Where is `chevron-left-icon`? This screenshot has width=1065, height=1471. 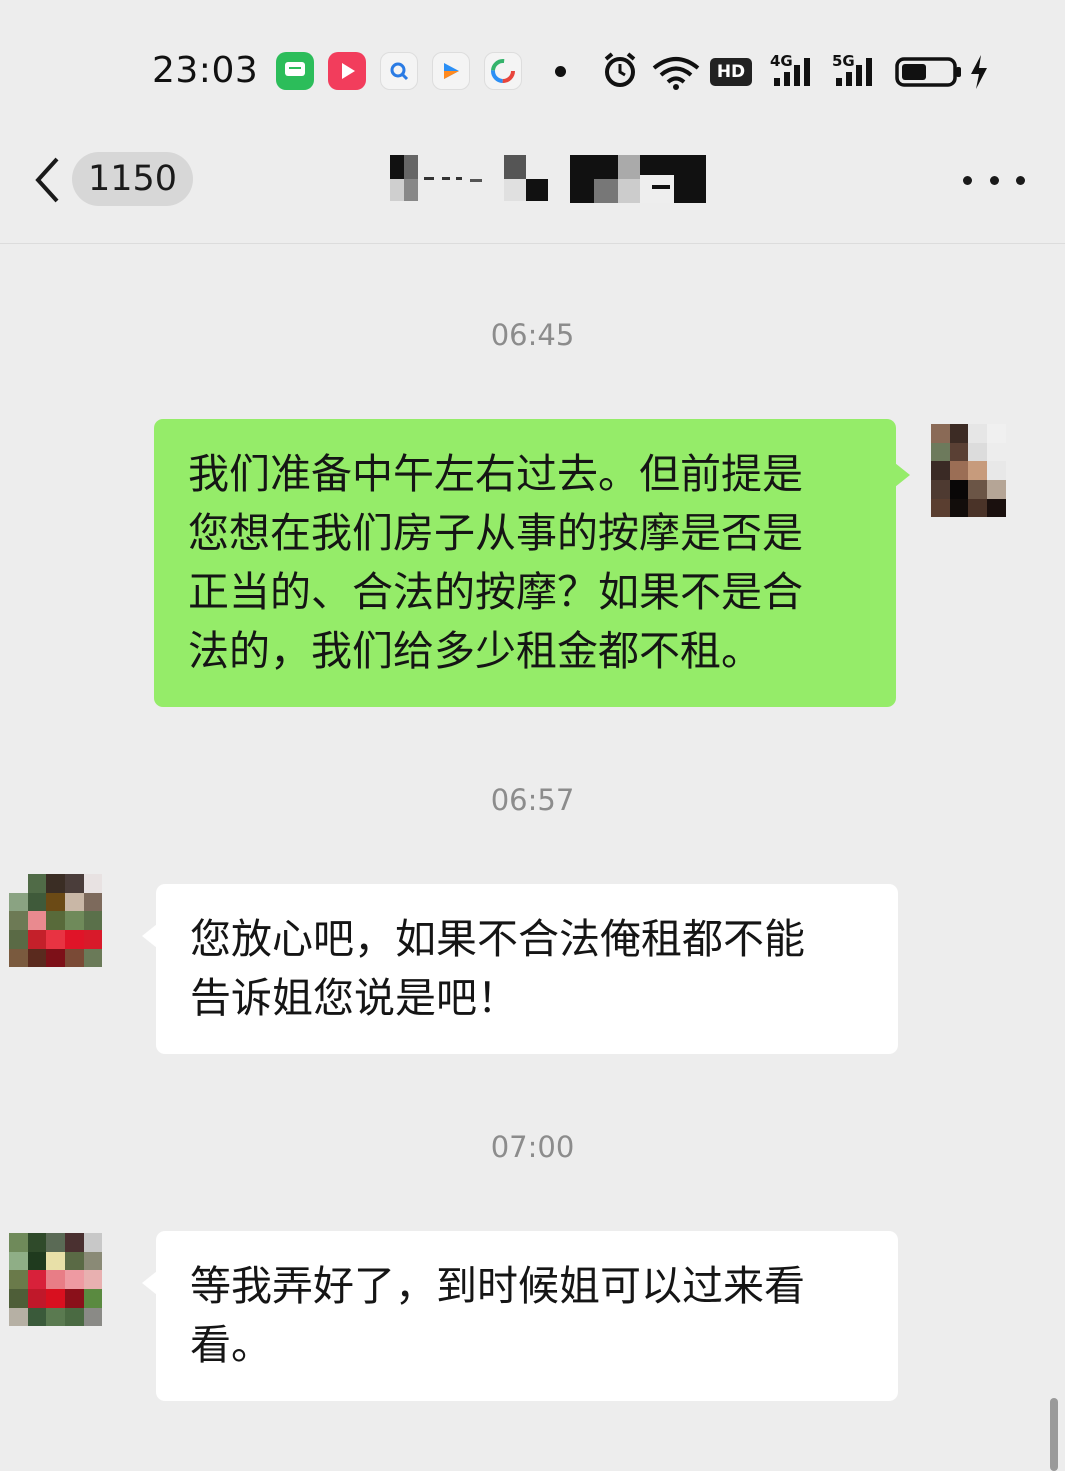 chevron-left-icon is located at coordinates (47, 180).